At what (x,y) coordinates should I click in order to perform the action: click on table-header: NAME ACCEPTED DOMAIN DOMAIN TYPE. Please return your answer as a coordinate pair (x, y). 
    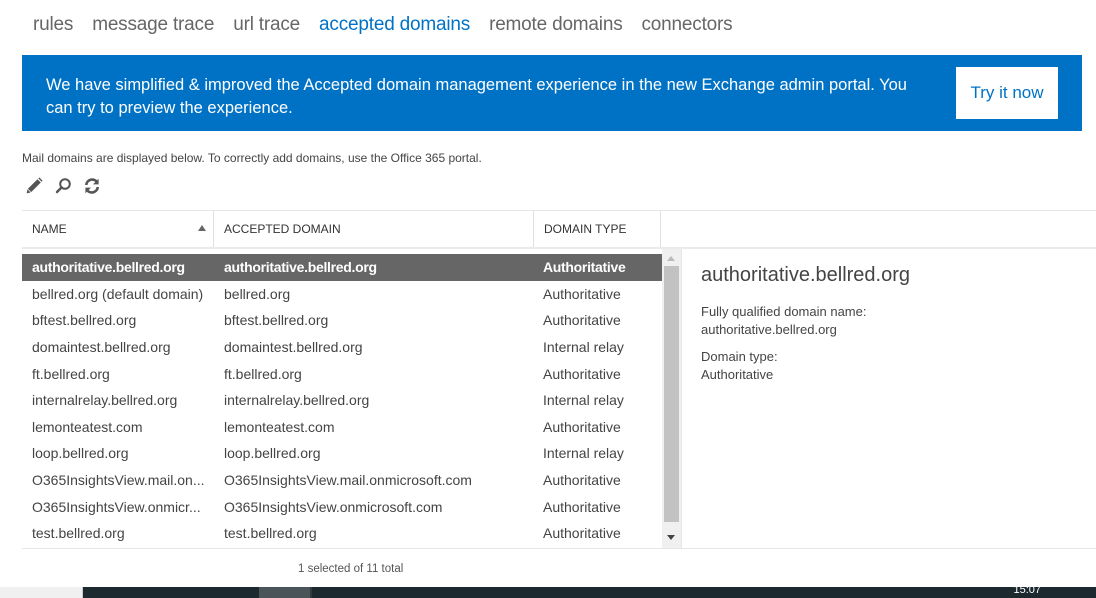
    Looking at the image, I should click on (353, 229).